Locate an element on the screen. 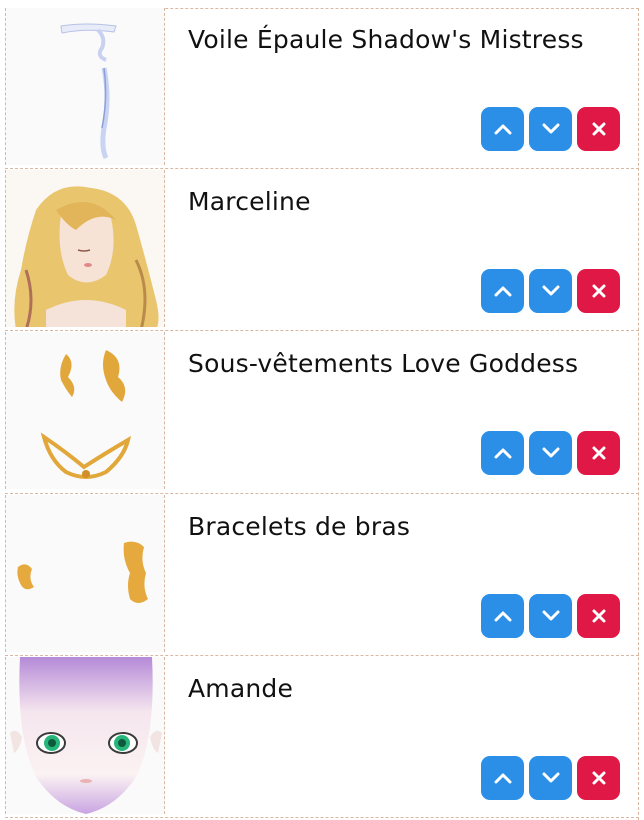  item-title: Amande is located at coordinates (241, 688).